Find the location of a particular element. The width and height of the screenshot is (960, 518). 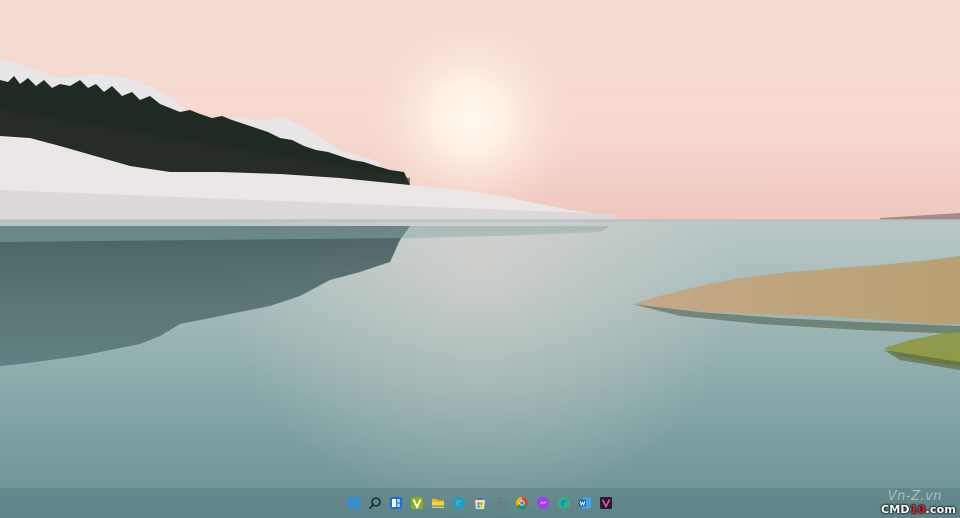

edge-beta-icon is located at coordinates (564, 503).